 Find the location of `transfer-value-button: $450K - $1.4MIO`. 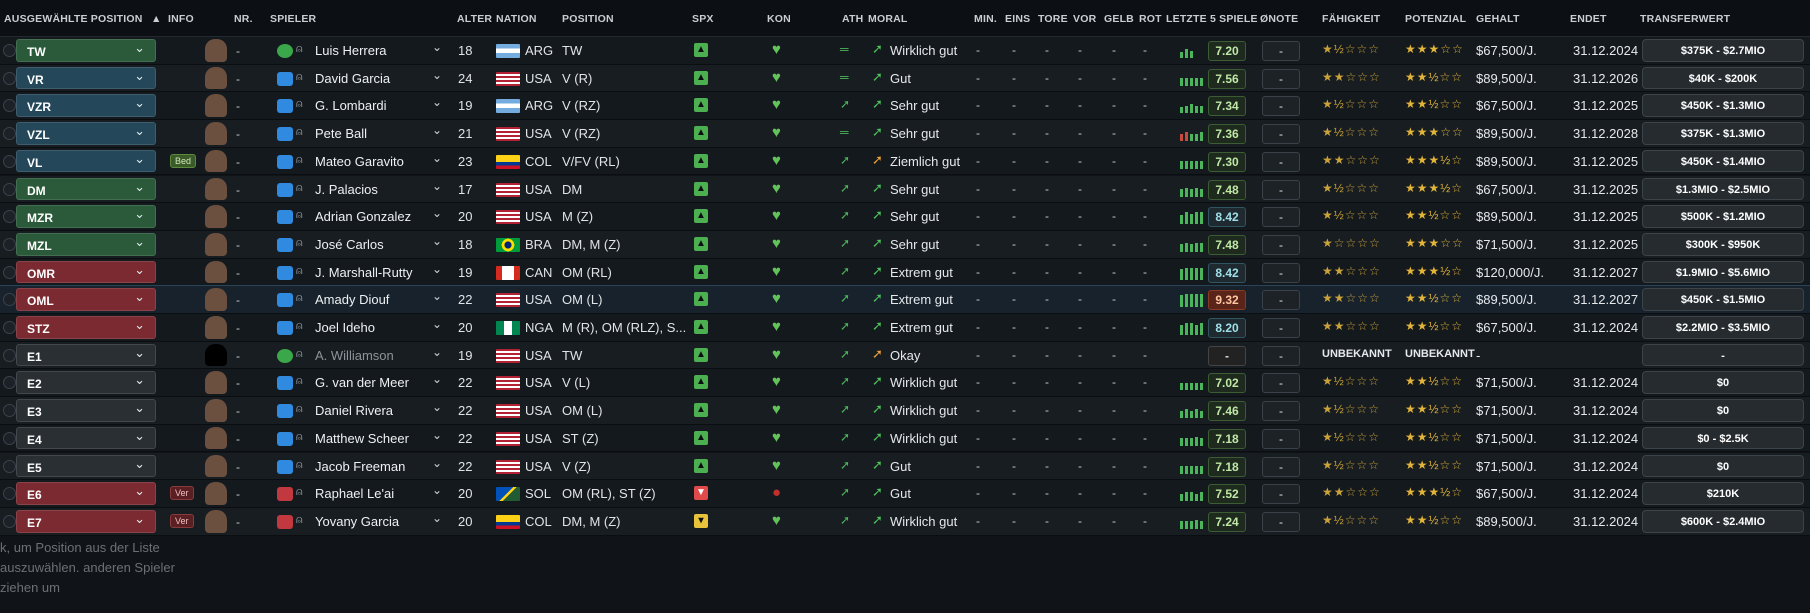

transfer-value-button: $450K - $1.4MIO is located at coordinates (1723, 161).